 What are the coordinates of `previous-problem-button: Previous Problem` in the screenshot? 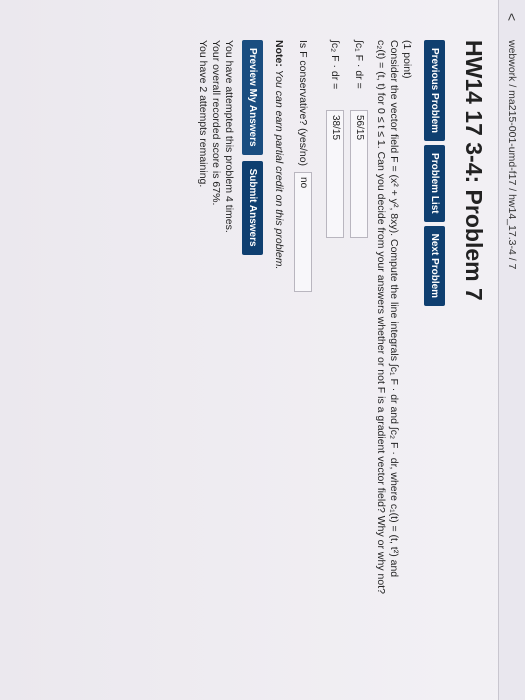 It's located at (434, 91).